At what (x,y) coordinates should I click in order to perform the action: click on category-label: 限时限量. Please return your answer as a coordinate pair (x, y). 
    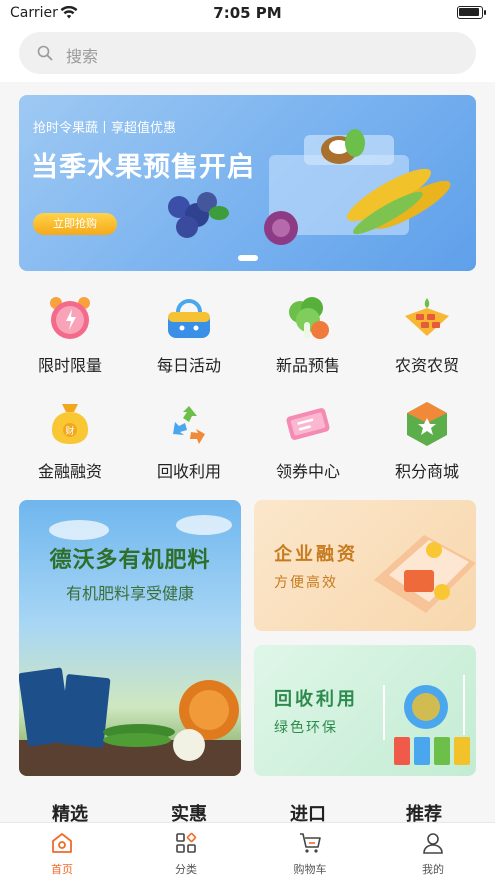
    Looking at the image, I should click on (69, 365).